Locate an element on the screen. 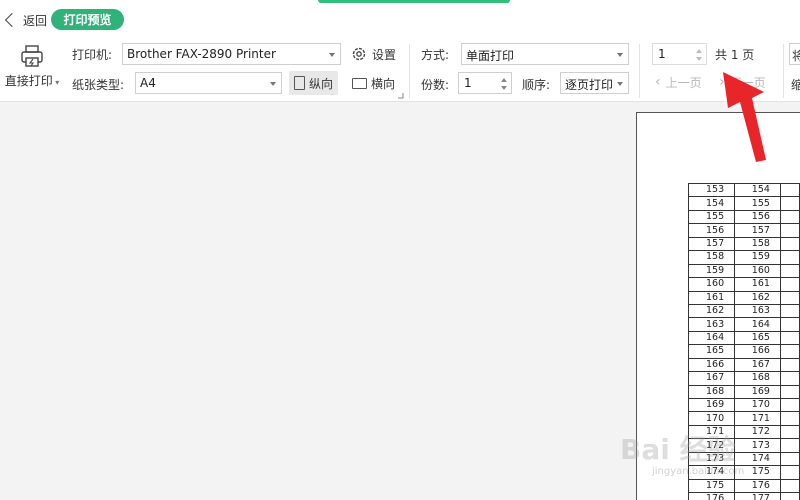 The height and width of the screenshot is (500, 800). table-row: 158 159 is located at coordinates (744, 257).